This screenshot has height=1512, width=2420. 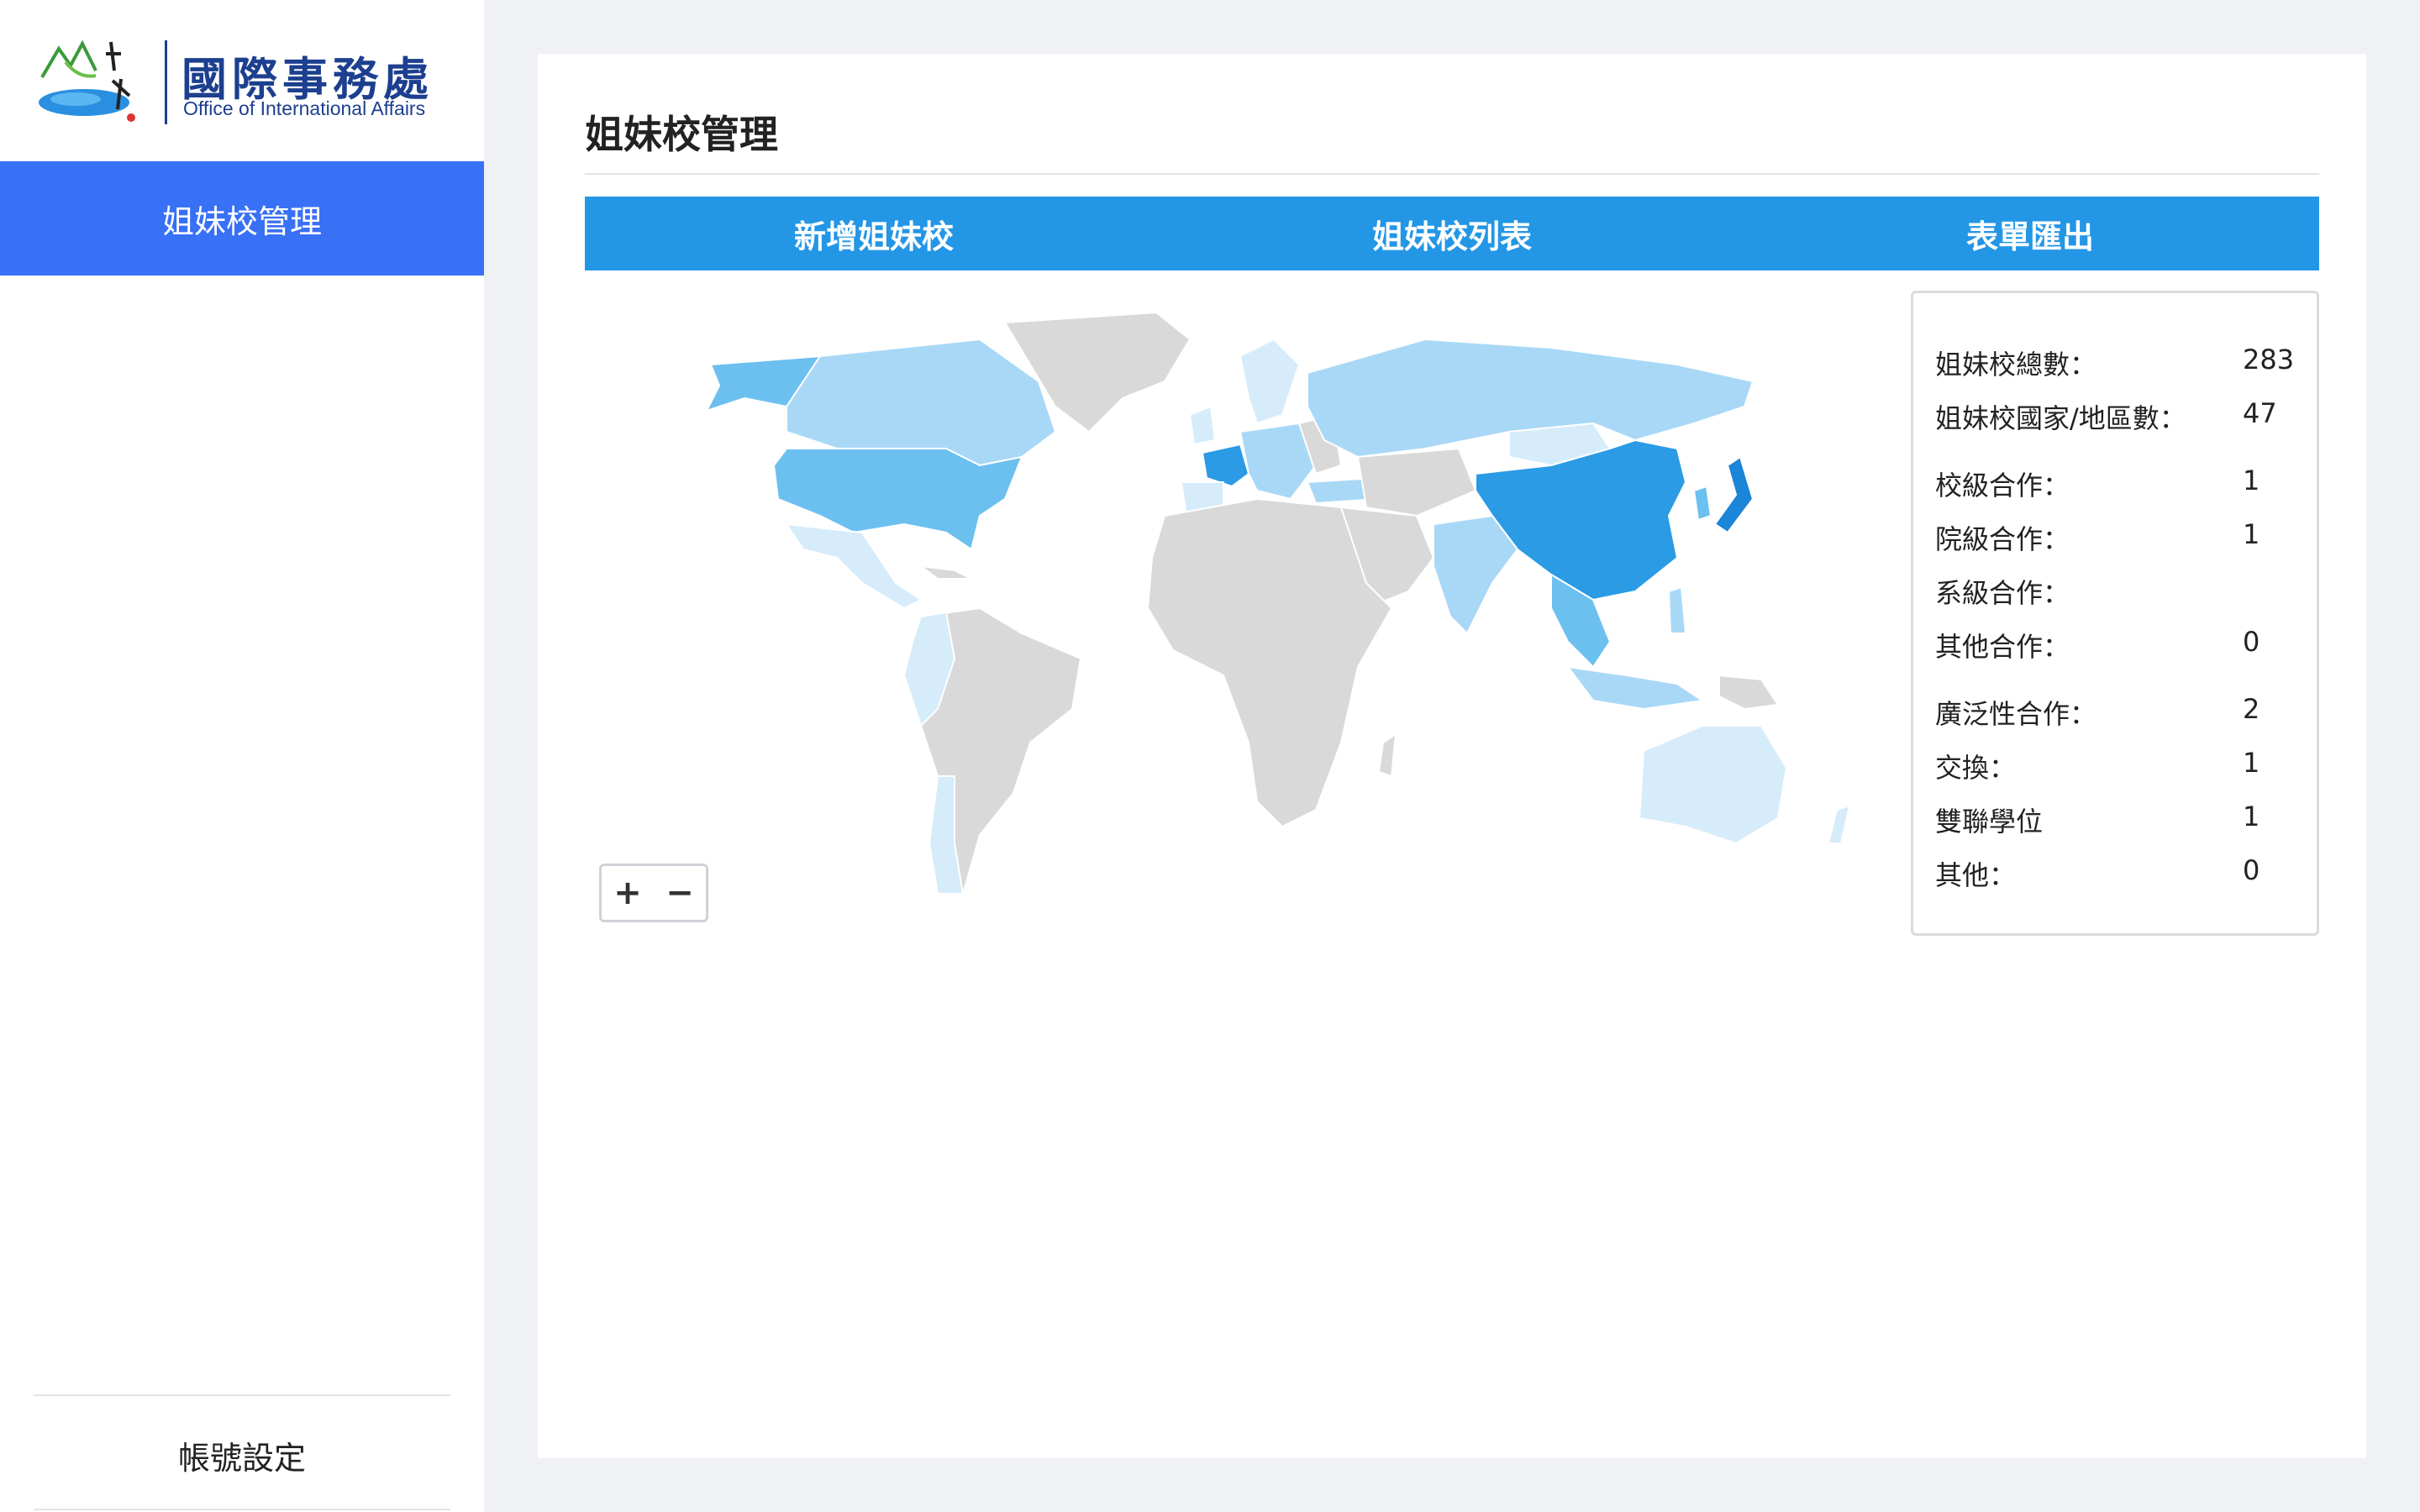 What do you see at coordinates (1635, 688) in the screenshot?
I see `map-region-indonesia` at bounding box center [1635, 688].